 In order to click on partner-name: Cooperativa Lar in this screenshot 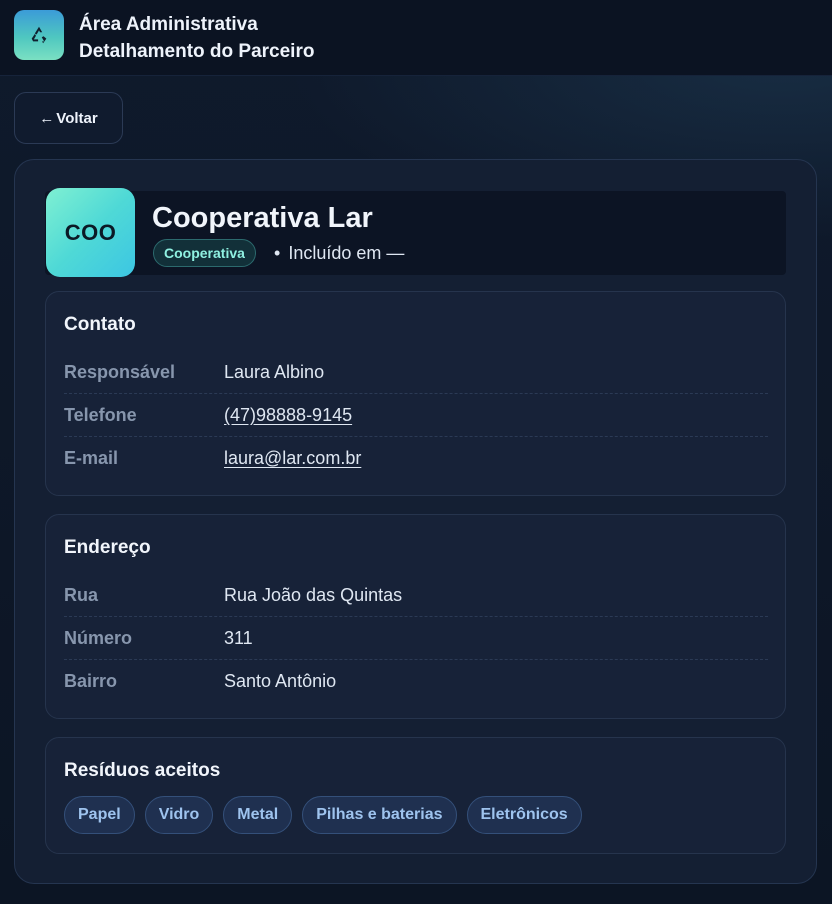, I will do `click(262, 218)`.